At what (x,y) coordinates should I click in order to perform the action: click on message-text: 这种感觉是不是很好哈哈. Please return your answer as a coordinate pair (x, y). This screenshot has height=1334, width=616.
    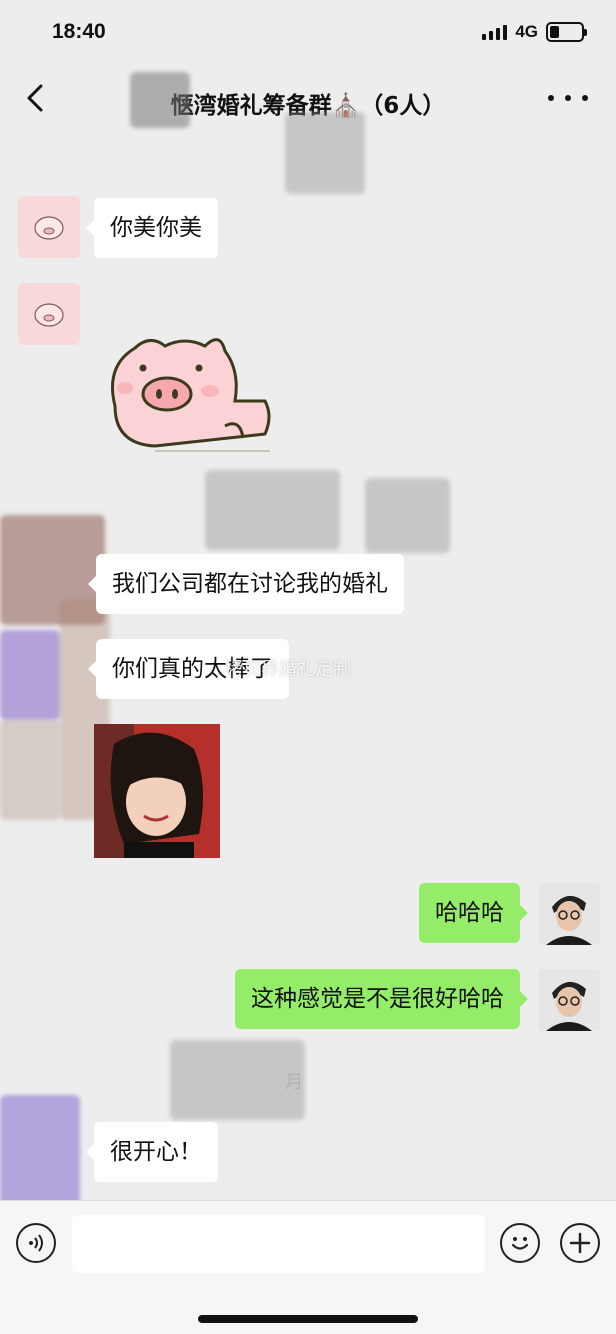
    Looking at the image, I should click on (377, 999).